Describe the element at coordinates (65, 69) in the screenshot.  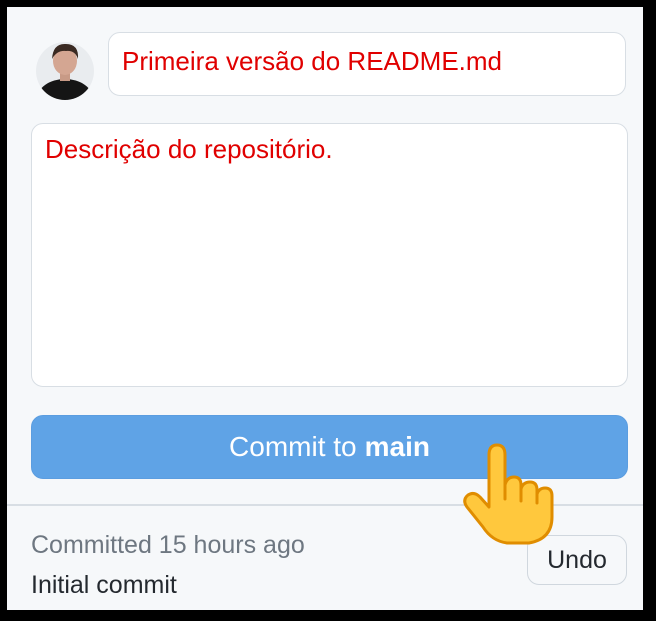
I see `user-avatar` at that location.